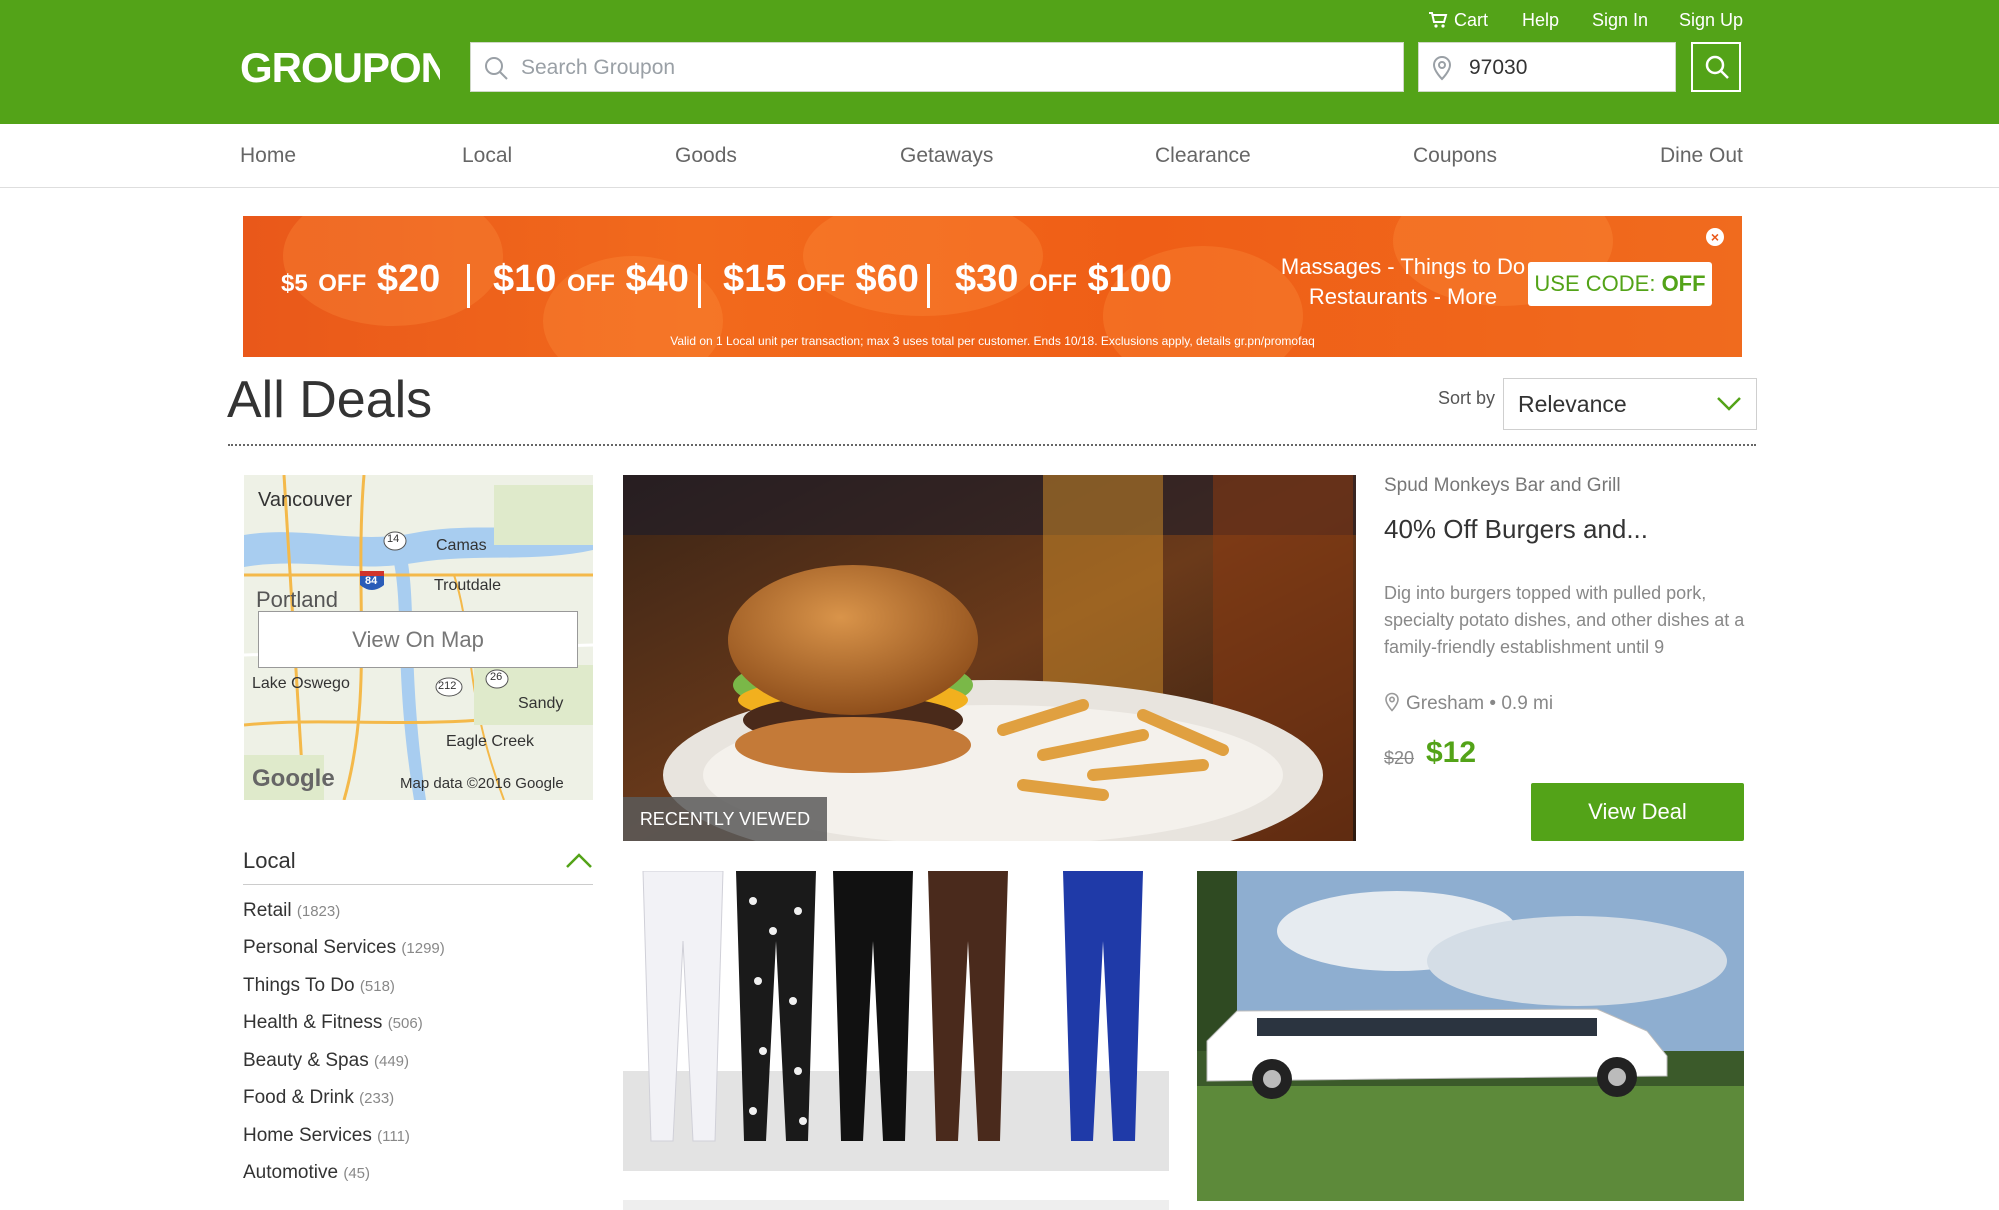  I want to click on map-shield: 212, so click(447, 686).